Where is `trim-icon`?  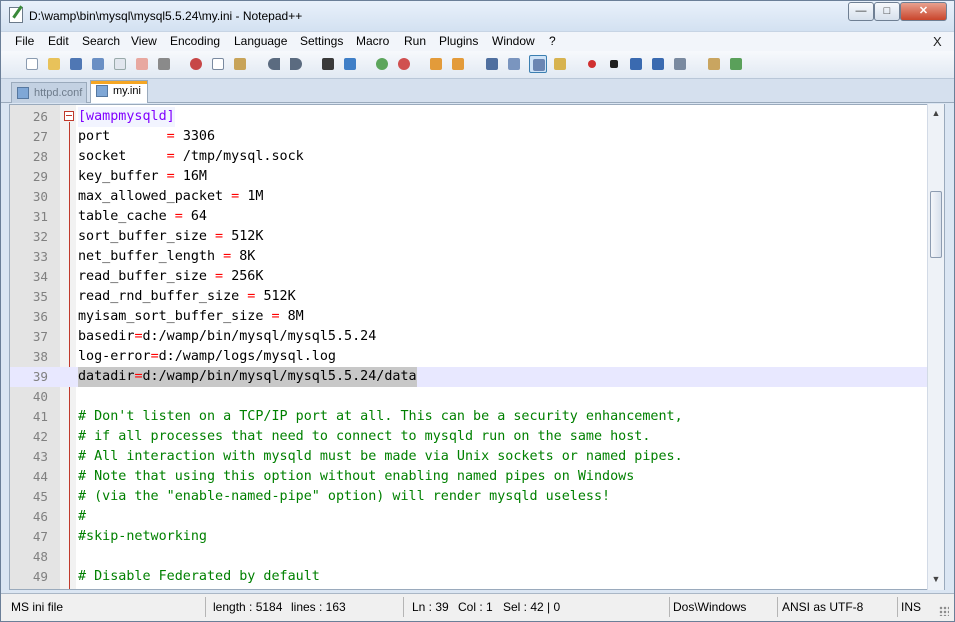
trim-icon is located at coordinates (714, 64).